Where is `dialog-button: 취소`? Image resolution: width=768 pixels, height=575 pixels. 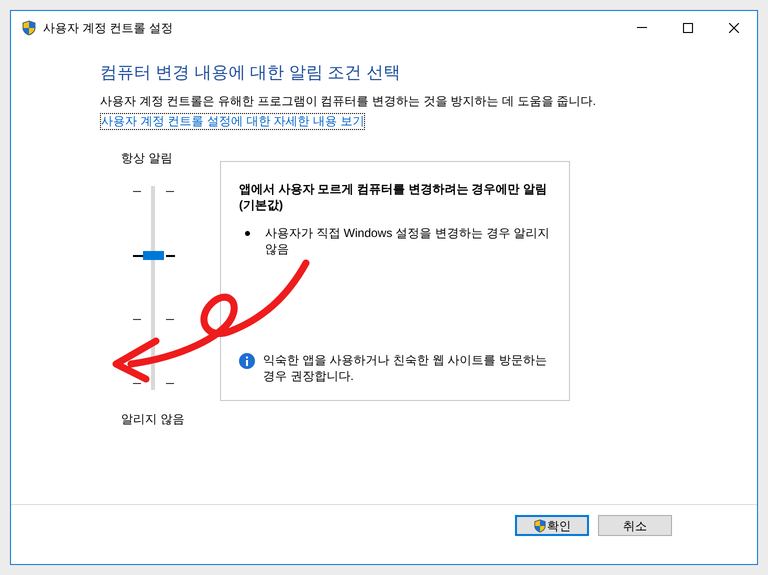
dialog-button: 취소 is located at coordinates (635, 525).